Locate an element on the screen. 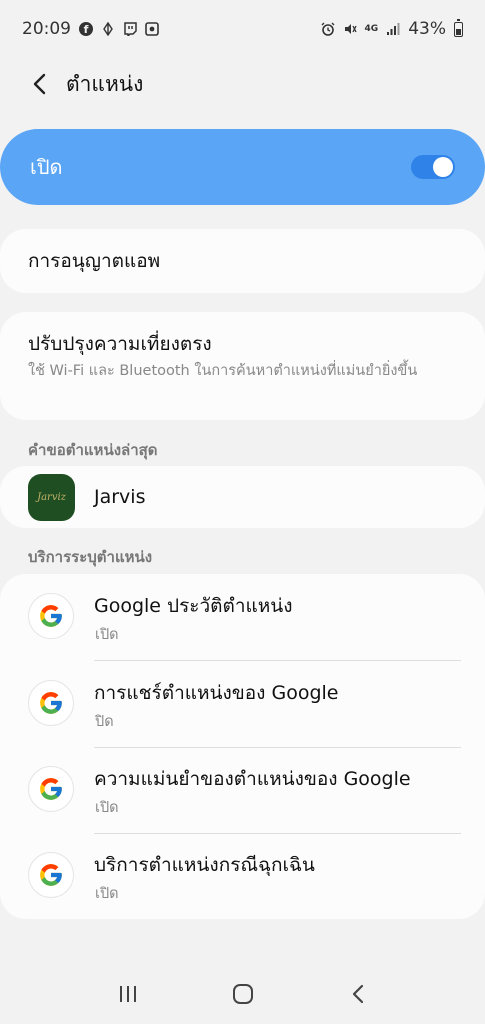 Image resolution: width=485 pixels, height=1024 pixels. jarvis-app-icon: Jarviz is located at coordinates (51, 497).